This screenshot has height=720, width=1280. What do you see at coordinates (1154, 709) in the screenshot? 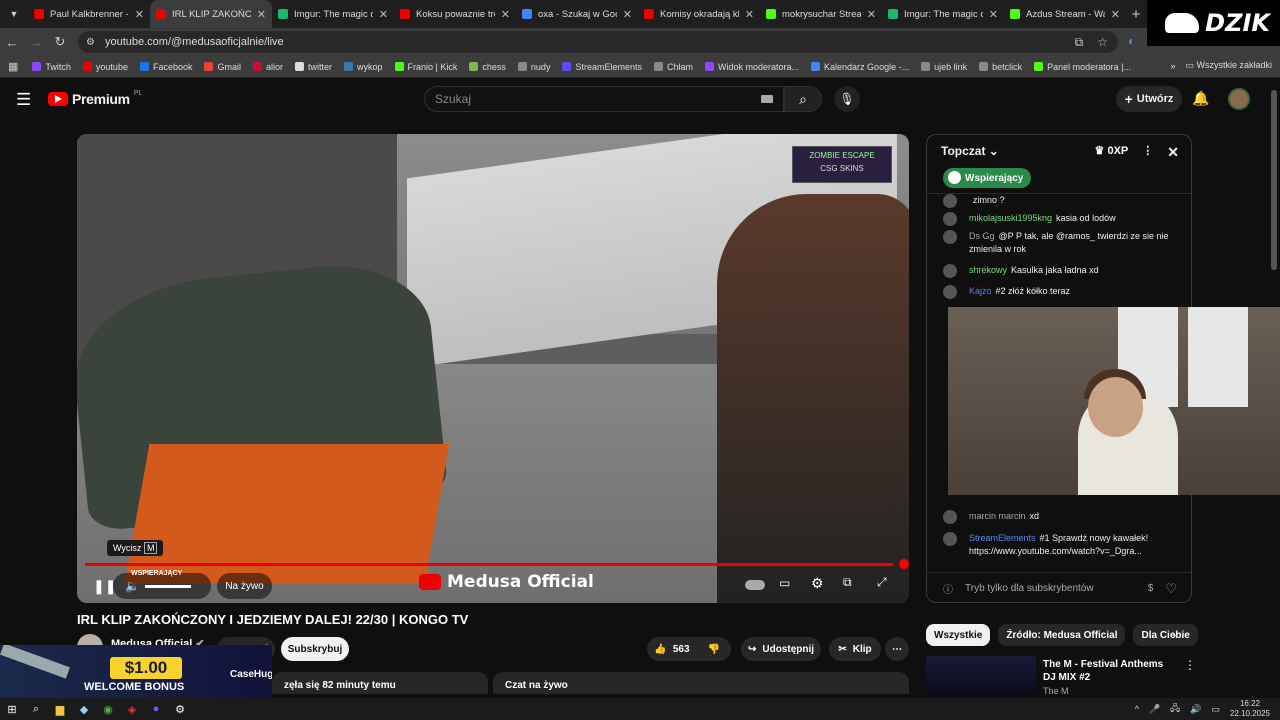
I see `mic-tray-icon: 🎤` at bounding box center [1154, 709].